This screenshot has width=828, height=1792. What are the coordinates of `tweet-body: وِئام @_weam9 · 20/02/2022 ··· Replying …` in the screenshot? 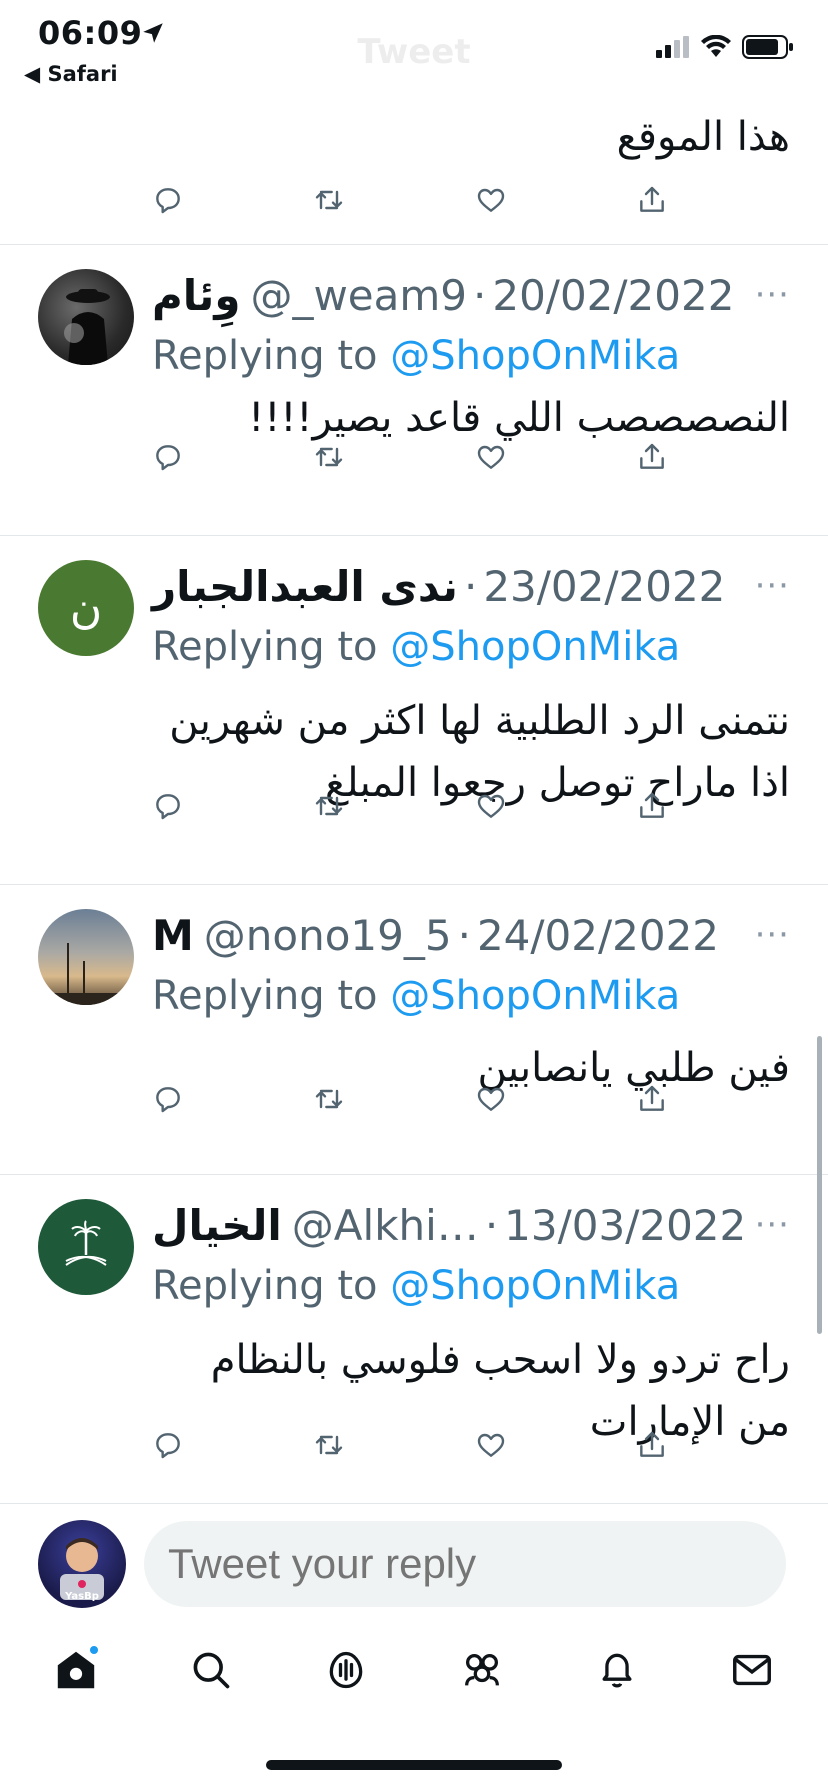 It's located at (471, 357).